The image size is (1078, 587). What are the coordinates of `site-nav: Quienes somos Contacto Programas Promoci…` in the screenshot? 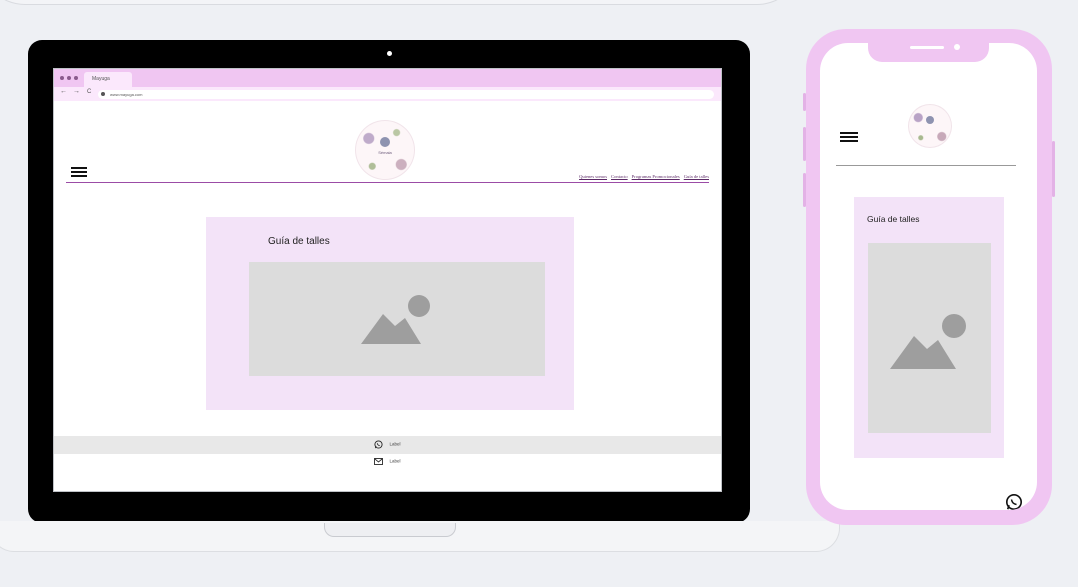 It's located at (644, 176).